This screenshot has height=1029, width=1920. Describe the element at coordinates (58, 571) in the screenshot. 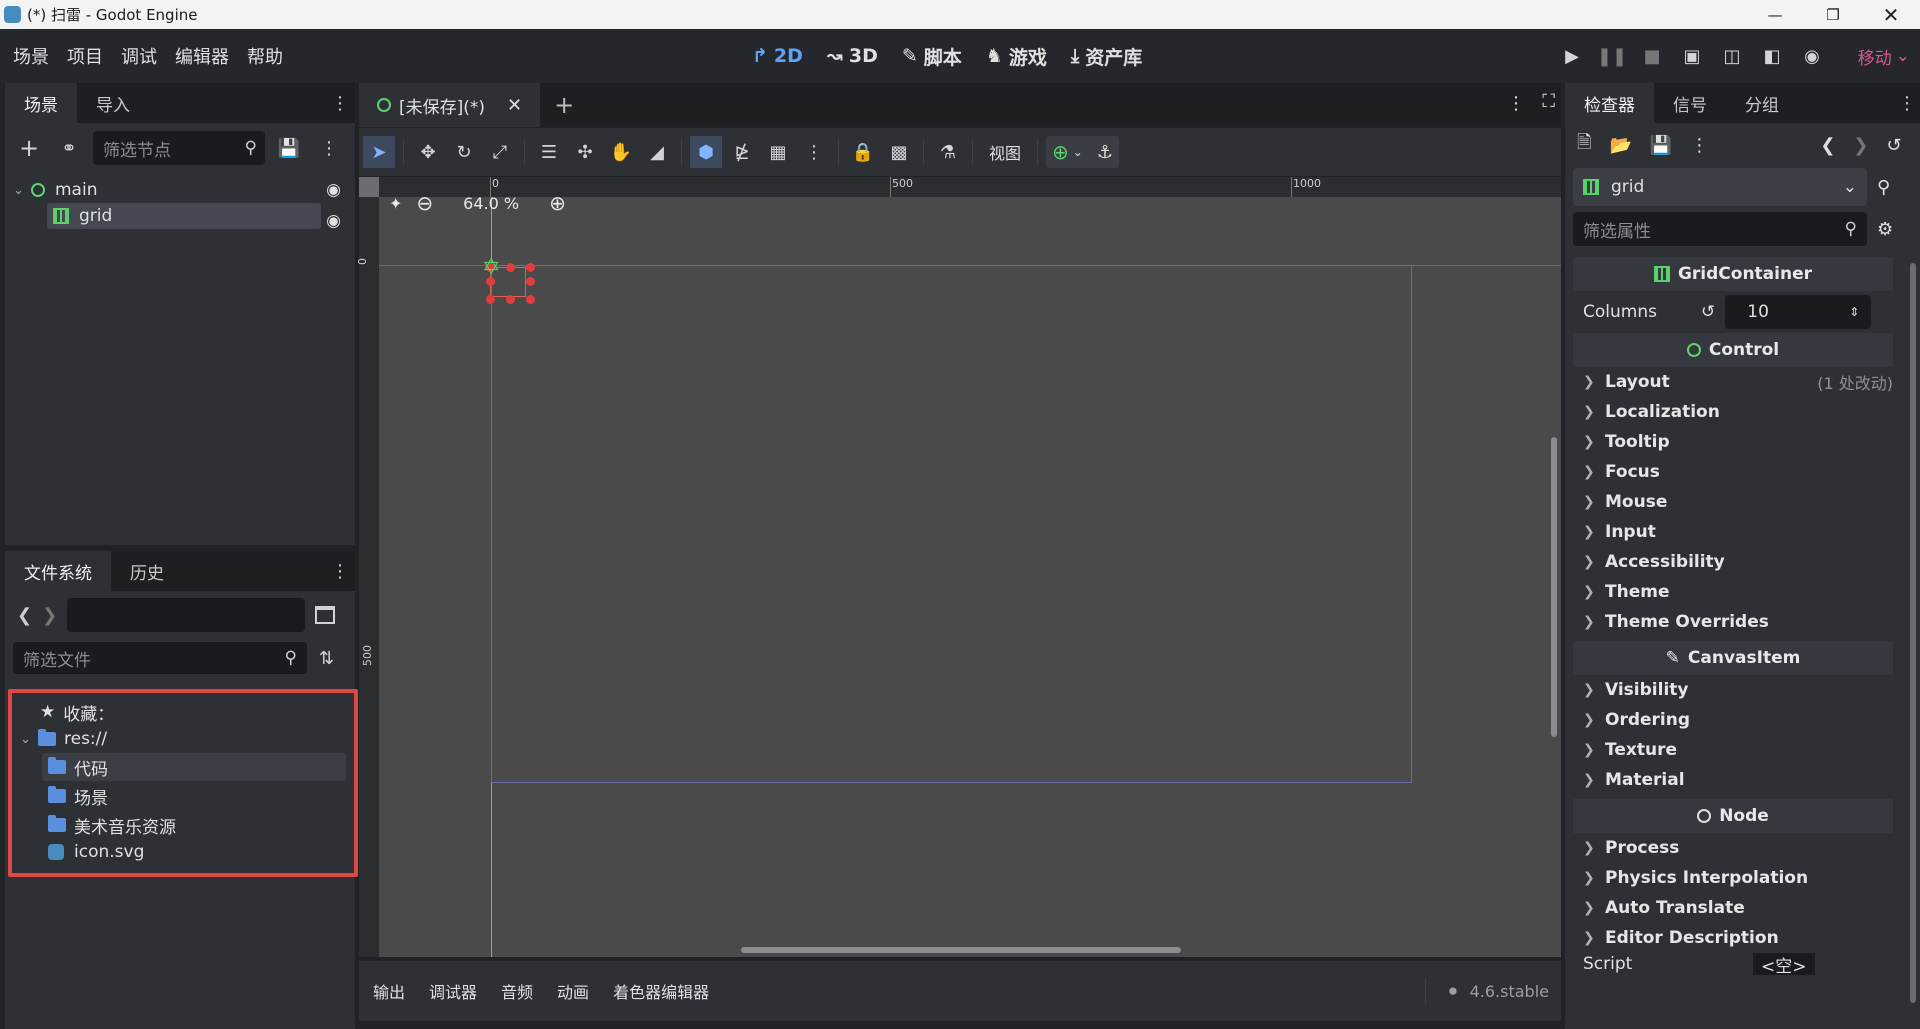

I see `tab-filesystem: 文件系统` at that location.